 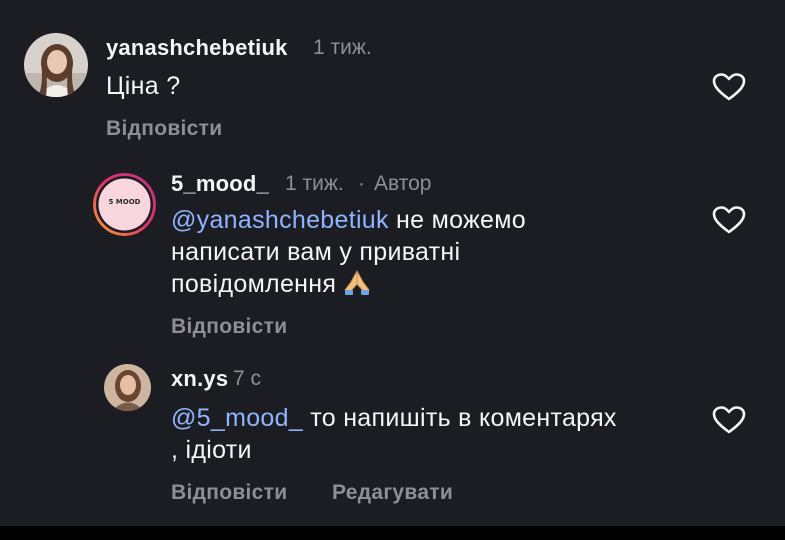 What do you see at coordinates (197, 48) in the screenshot?
I see `comment-username: yanashchebetiuk` at bounding box center [197, 48].